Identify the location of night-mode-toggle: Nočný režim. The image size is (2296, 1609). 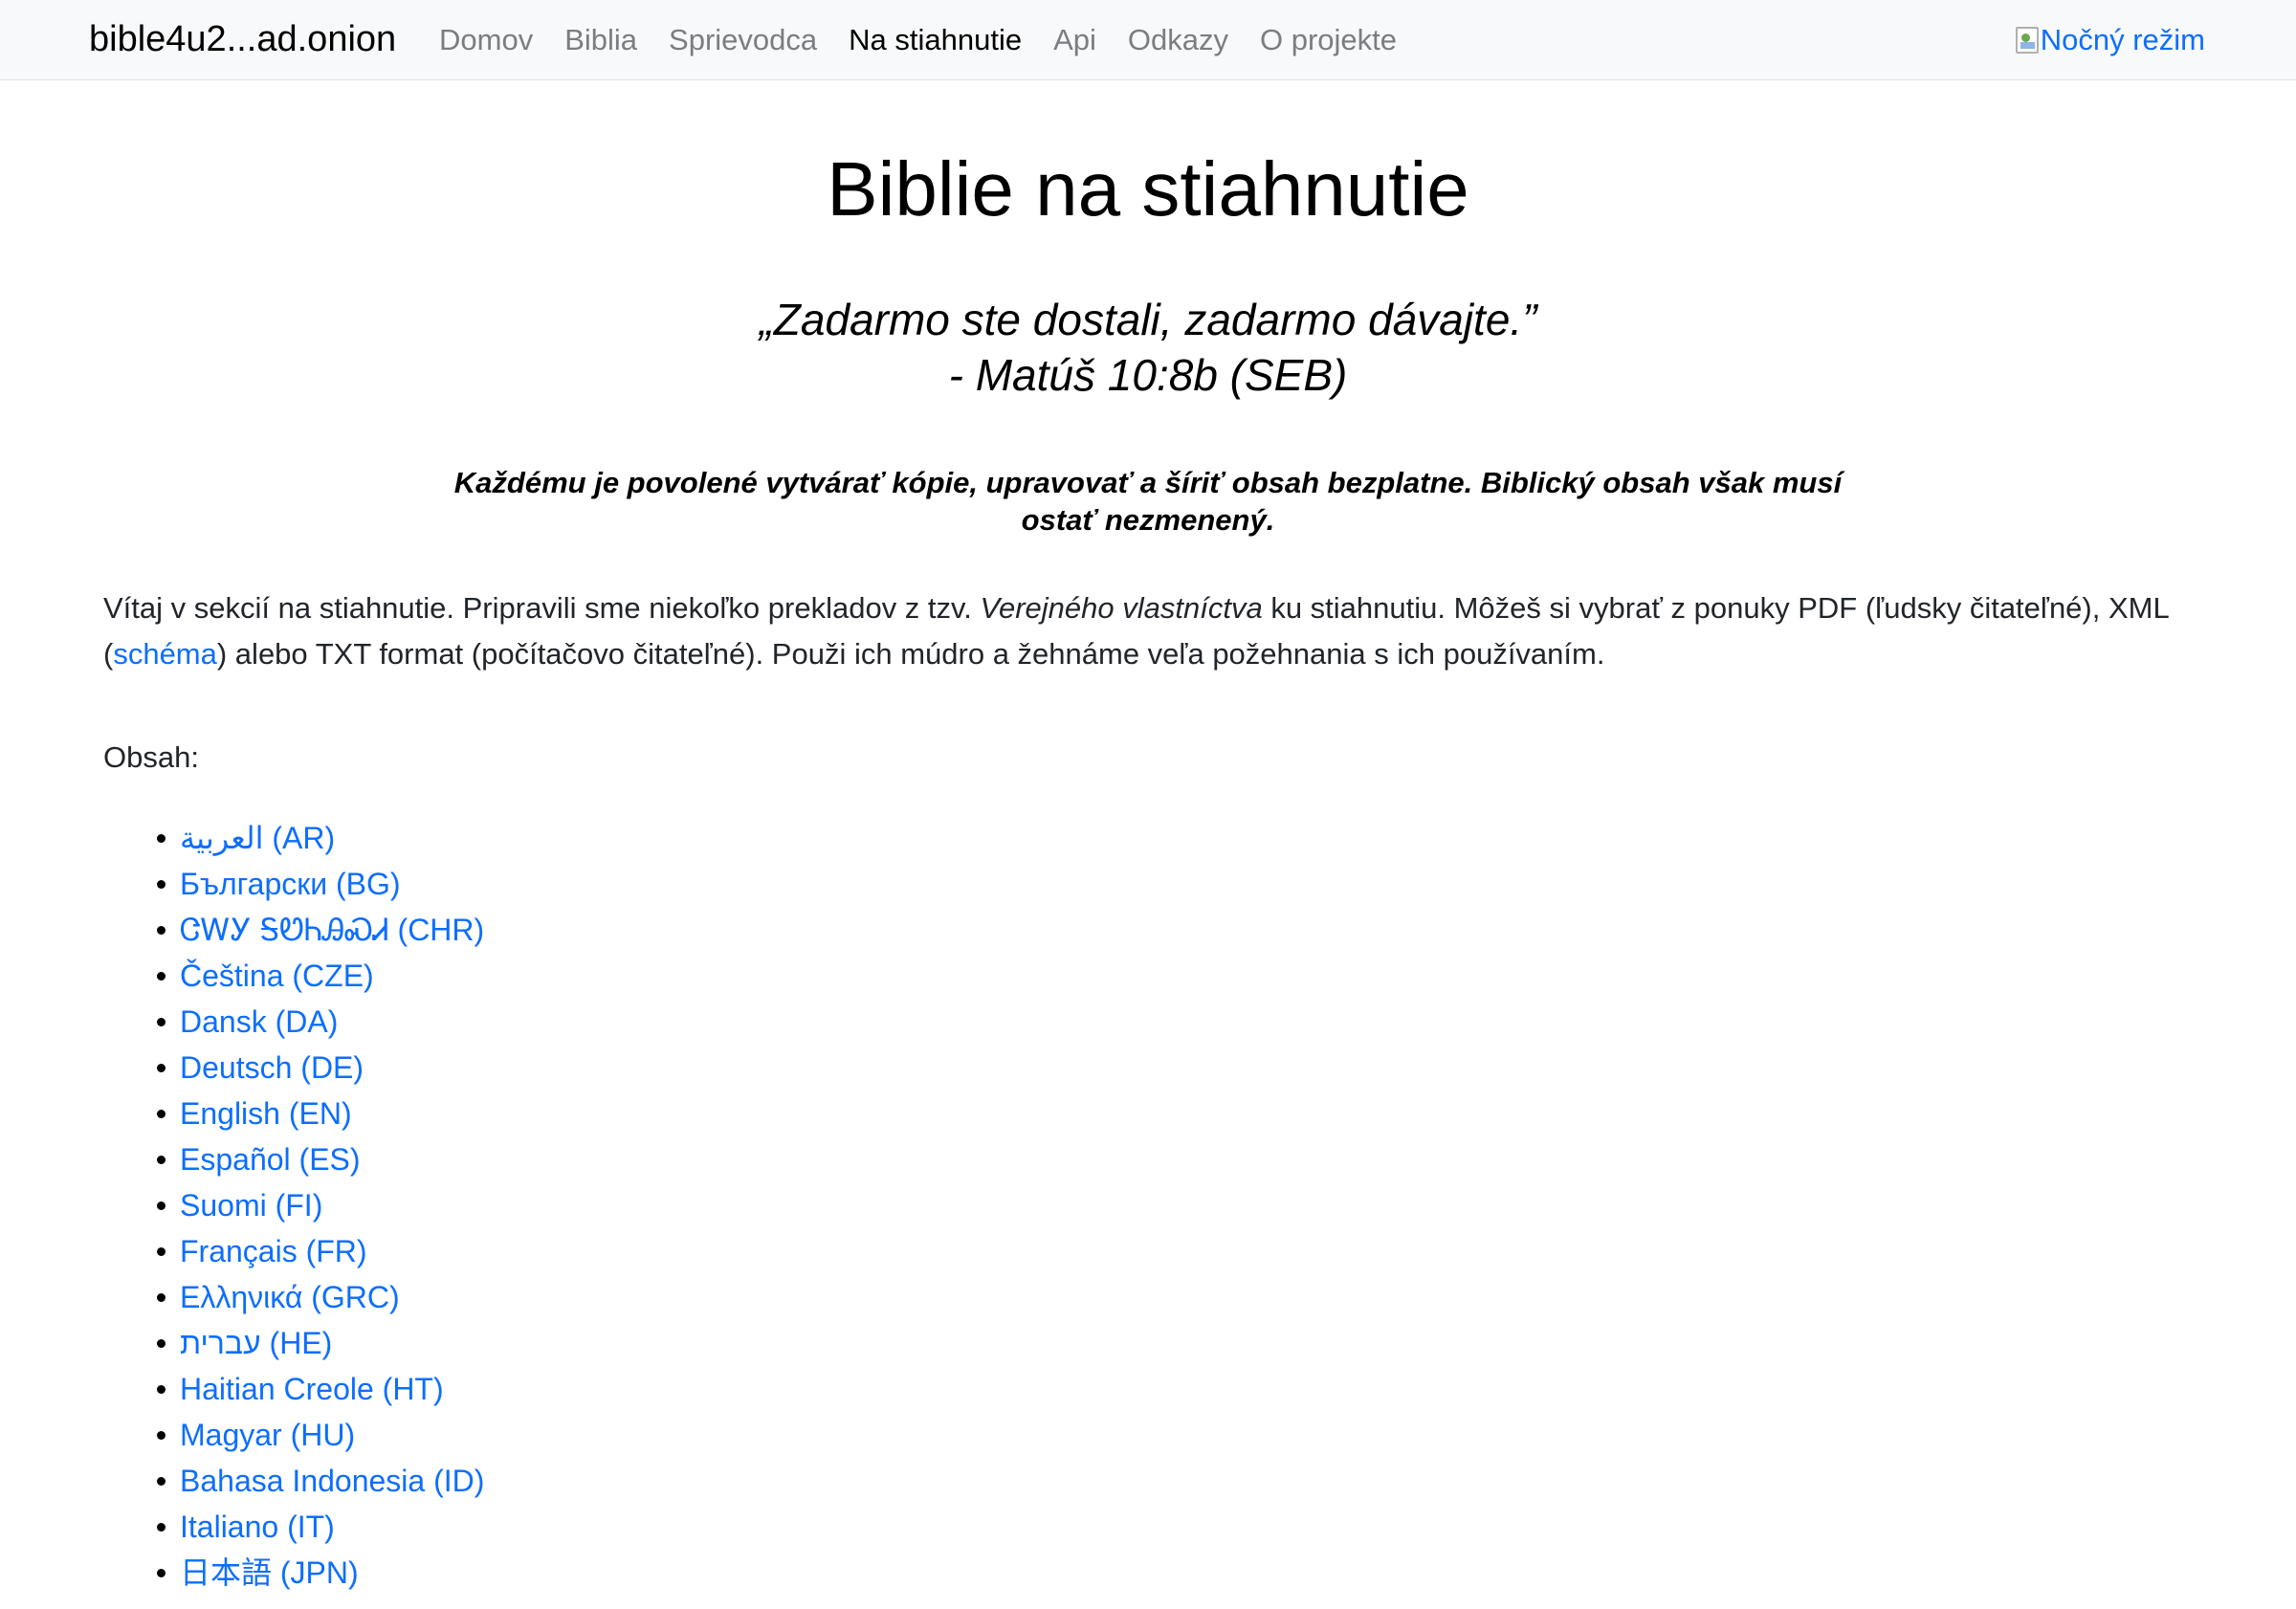
(2110, 40).